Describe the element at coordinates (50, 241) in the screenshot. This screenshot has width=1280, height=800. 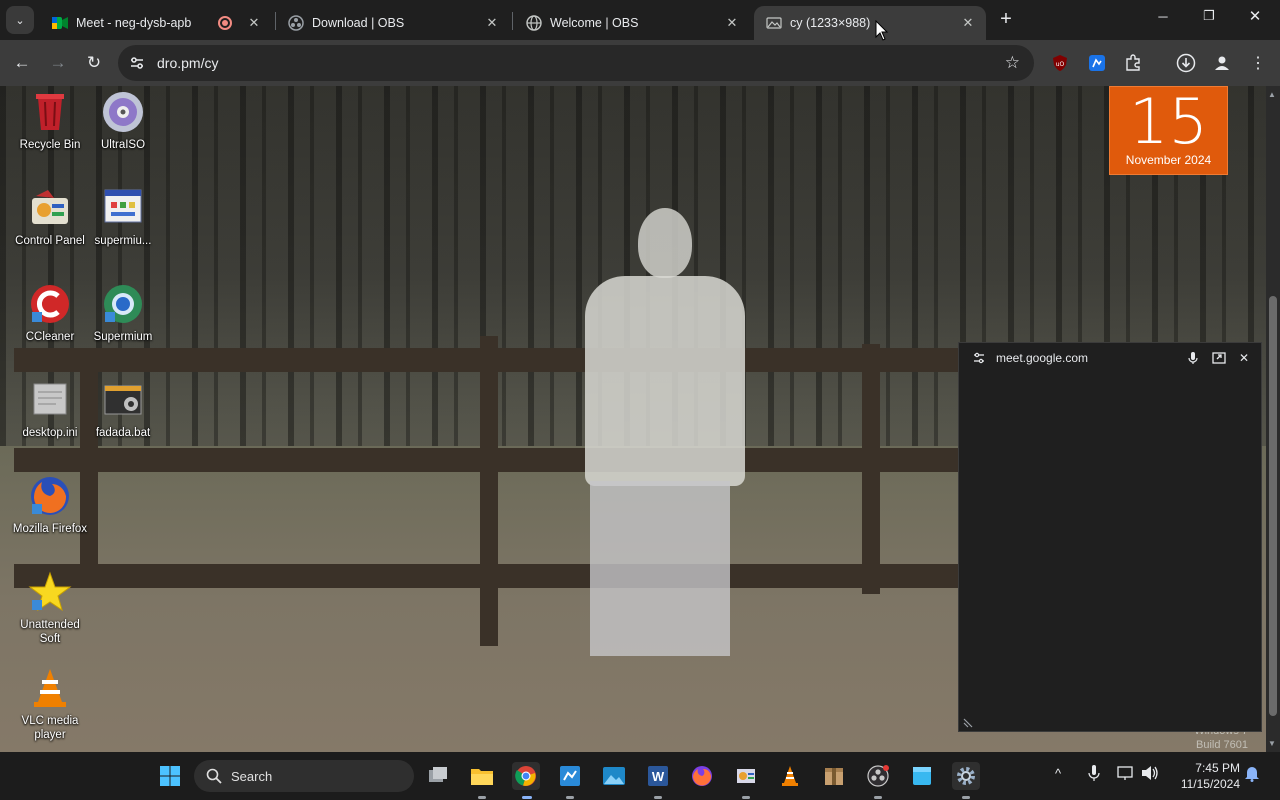
I see `desktop-icon-label: Control Panel` at that location.